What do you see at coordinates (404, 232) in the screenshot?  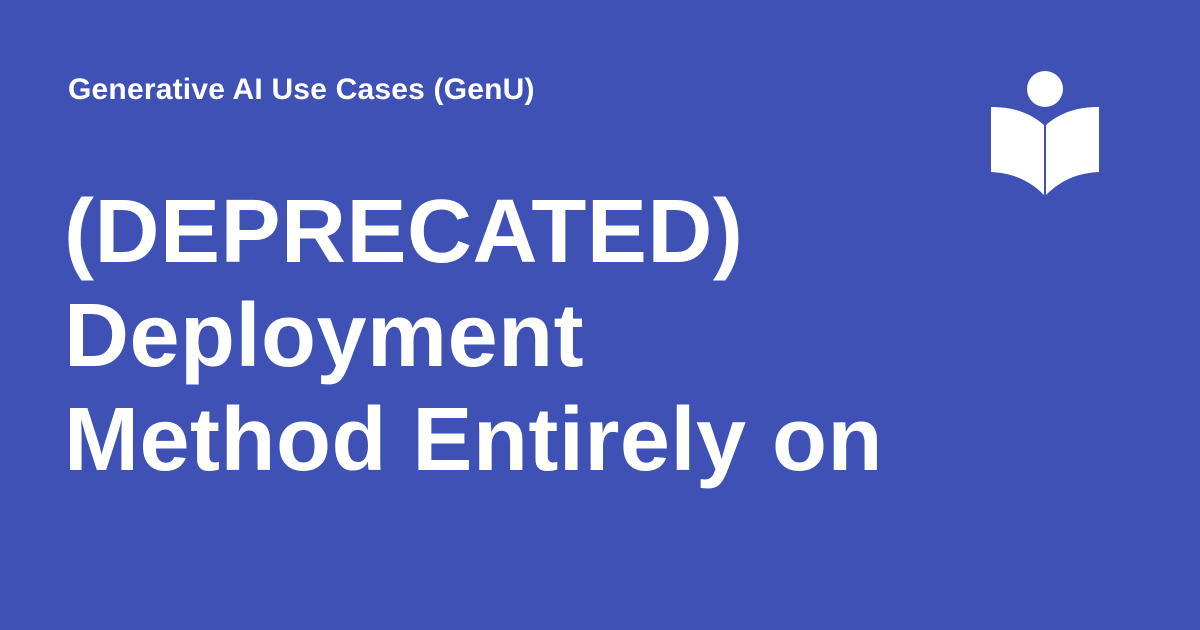 I see `page-title-line-1: (DEPRECATED)` at bounding box center [404, 232].